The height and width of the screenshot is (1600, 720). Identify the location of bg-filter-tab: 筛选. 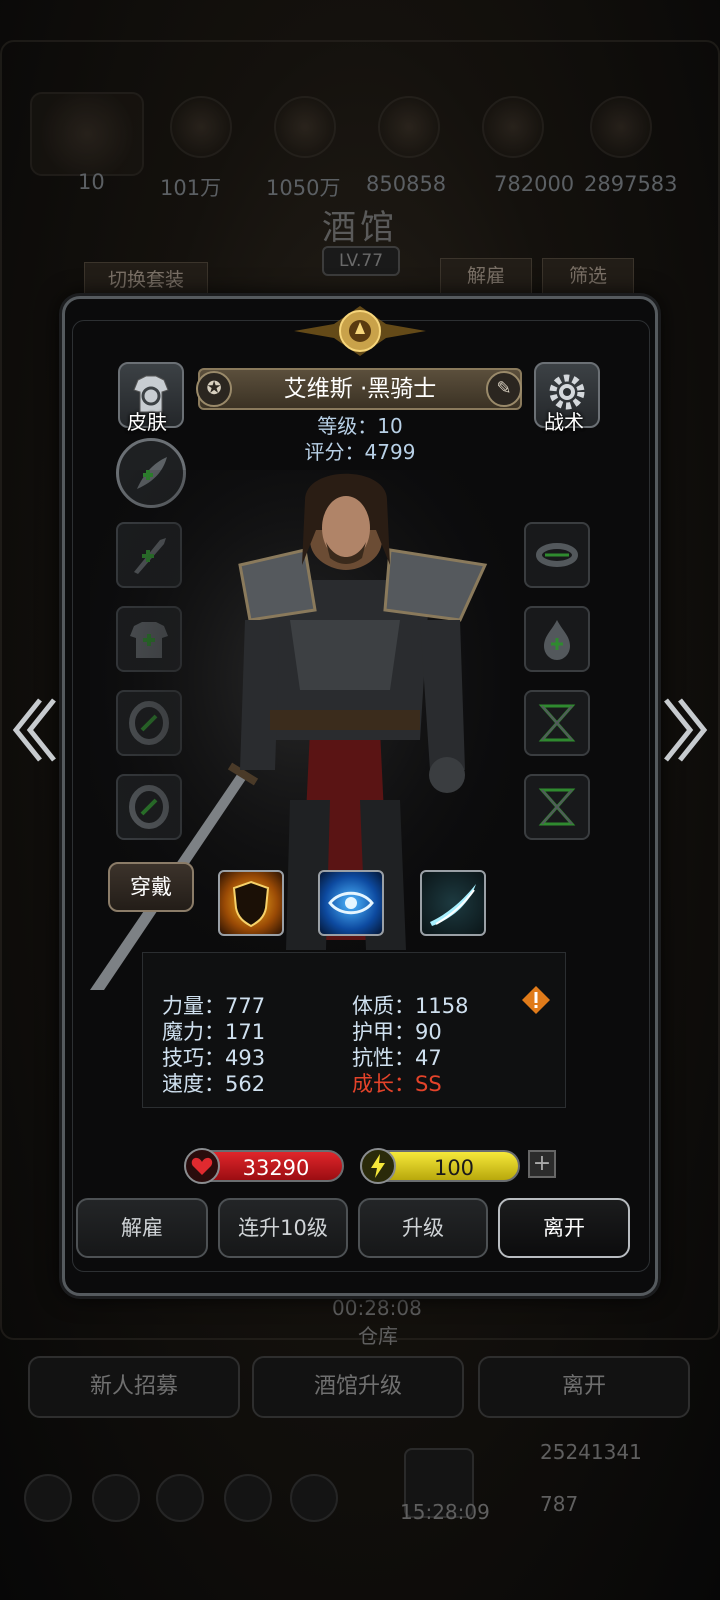
(588, 276).